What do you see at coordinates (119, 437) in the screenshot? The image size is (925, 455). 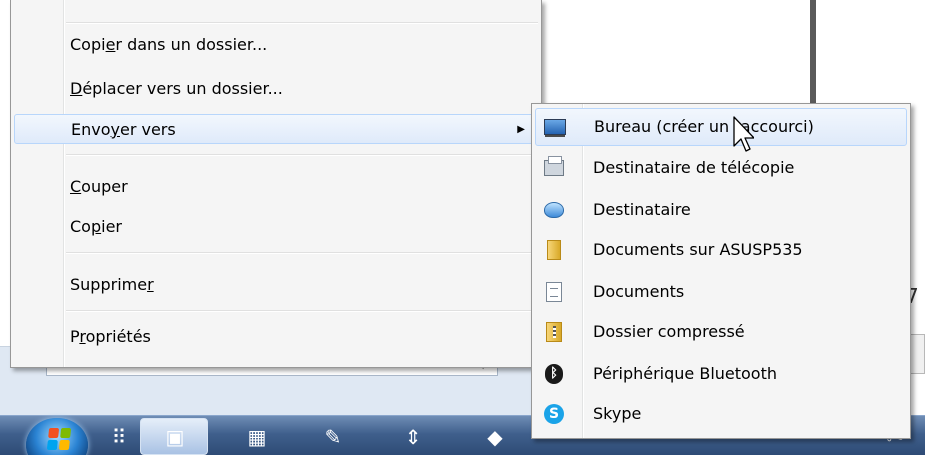 I see `taskbar-grid-icon: ⠿` at bounding box center [119, 437].